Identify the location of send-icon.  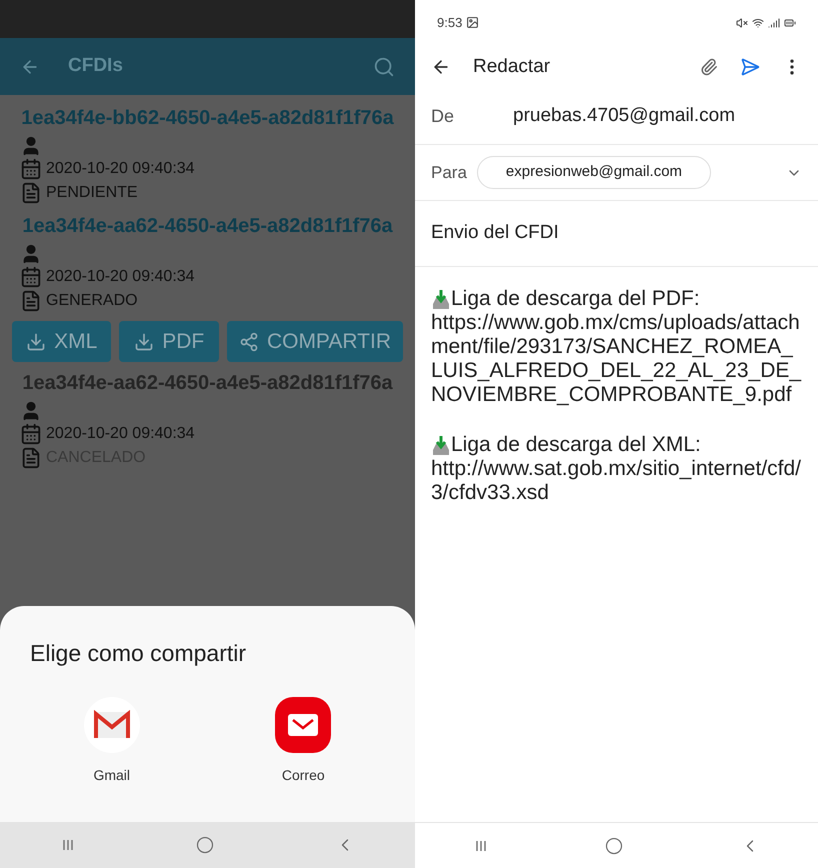
(750, 67).